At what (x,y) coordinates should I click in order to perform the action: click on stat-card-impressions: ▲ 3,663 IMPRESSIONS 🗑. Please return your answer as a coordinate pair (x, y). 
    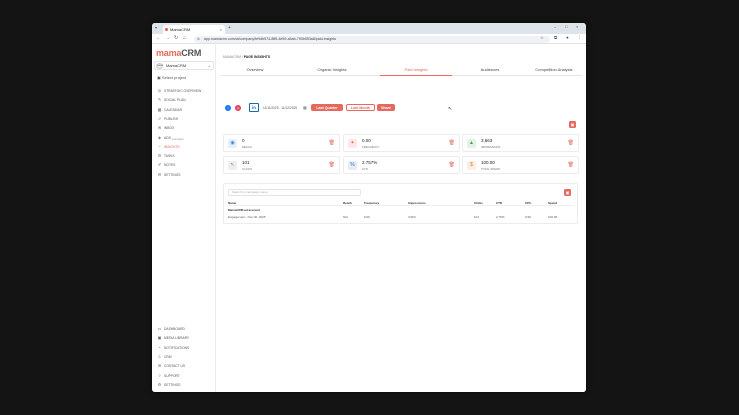
    Looking at the image, I should click on (520, 143).